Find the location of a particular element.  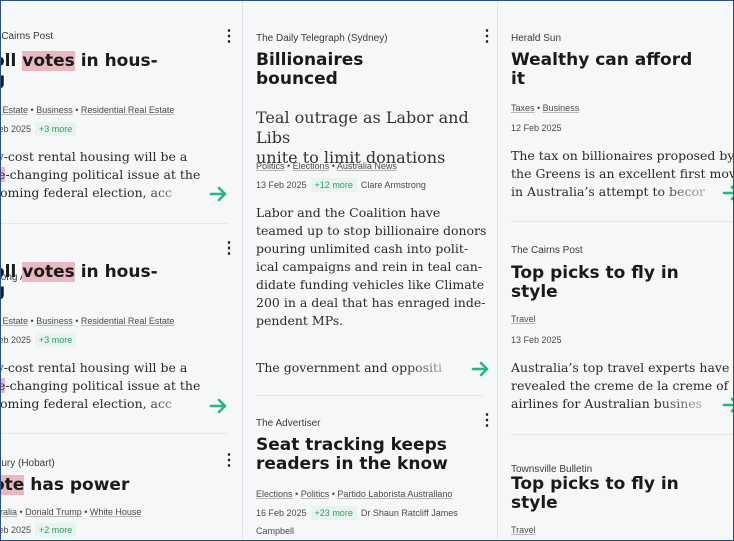

topic-tags: stralia • Donald Trump • White House is located at coordinates (71, 512).